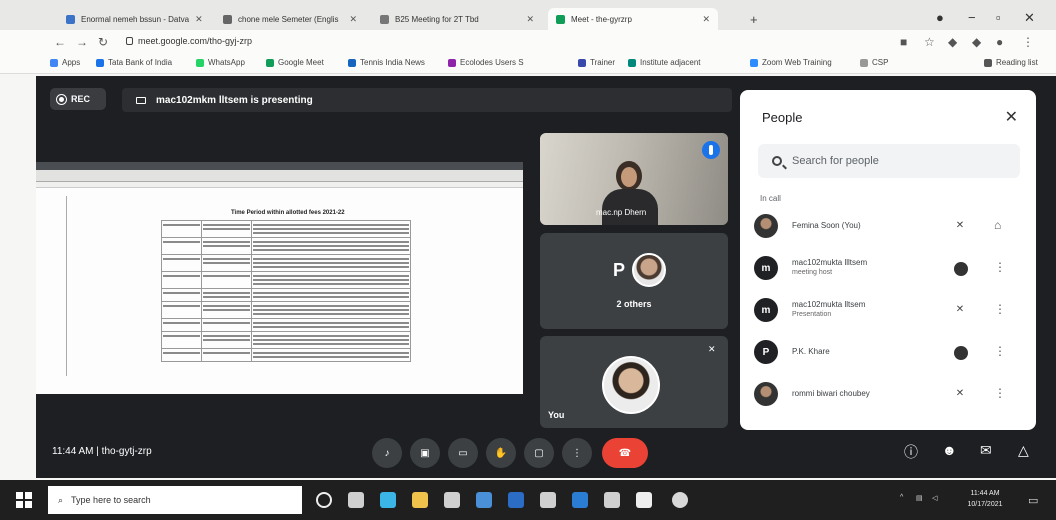  I want to click on participant-row: rommi biwari choubey ✕ ⋮, so click(890, 394).